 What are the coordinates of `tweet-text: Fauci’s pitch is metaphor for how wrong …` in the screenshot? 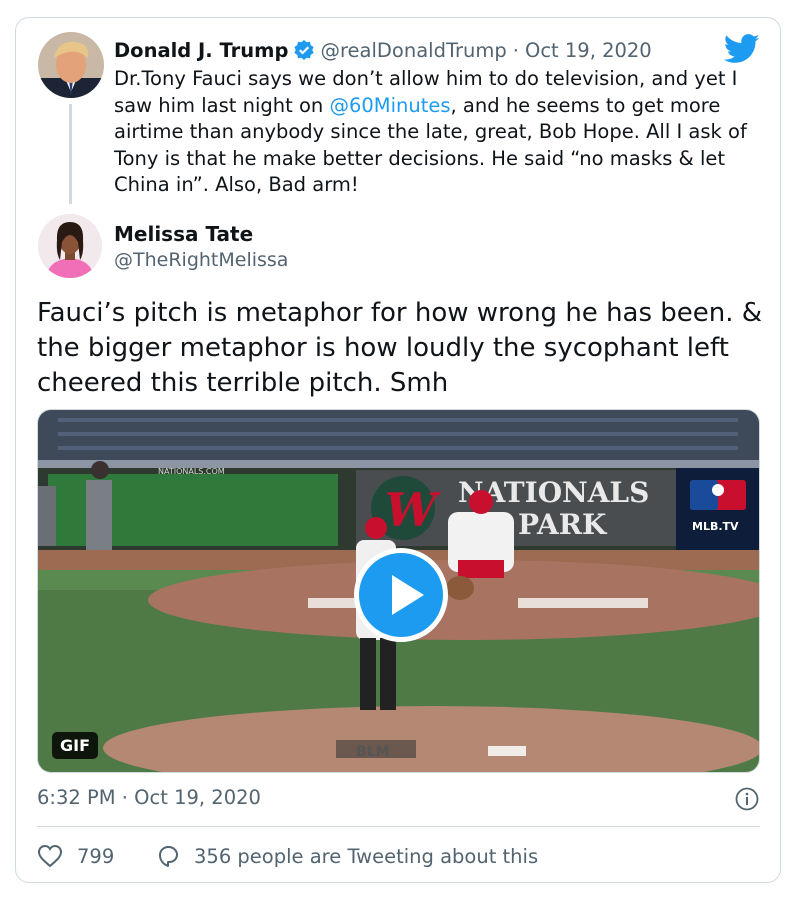 It's located at (400, 348).